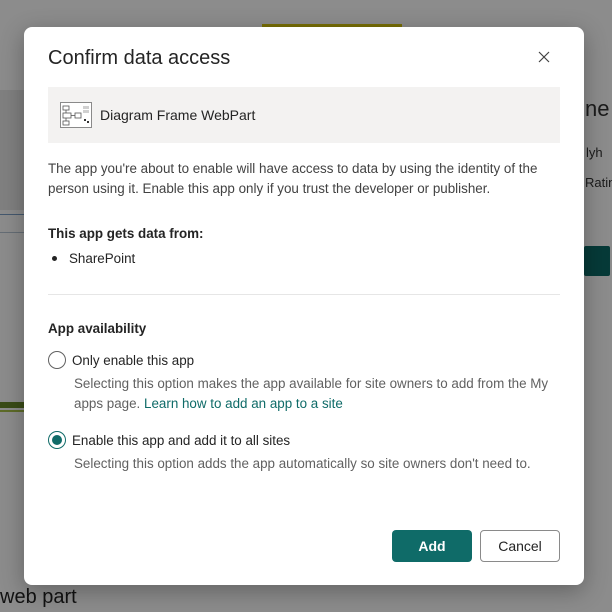 The image size is (612, 612). What do you see at coordinates (181, 440) in the screenshot?
I see `radio-label: Enable this app and add it to all sites` at bounding box center [181, 440].